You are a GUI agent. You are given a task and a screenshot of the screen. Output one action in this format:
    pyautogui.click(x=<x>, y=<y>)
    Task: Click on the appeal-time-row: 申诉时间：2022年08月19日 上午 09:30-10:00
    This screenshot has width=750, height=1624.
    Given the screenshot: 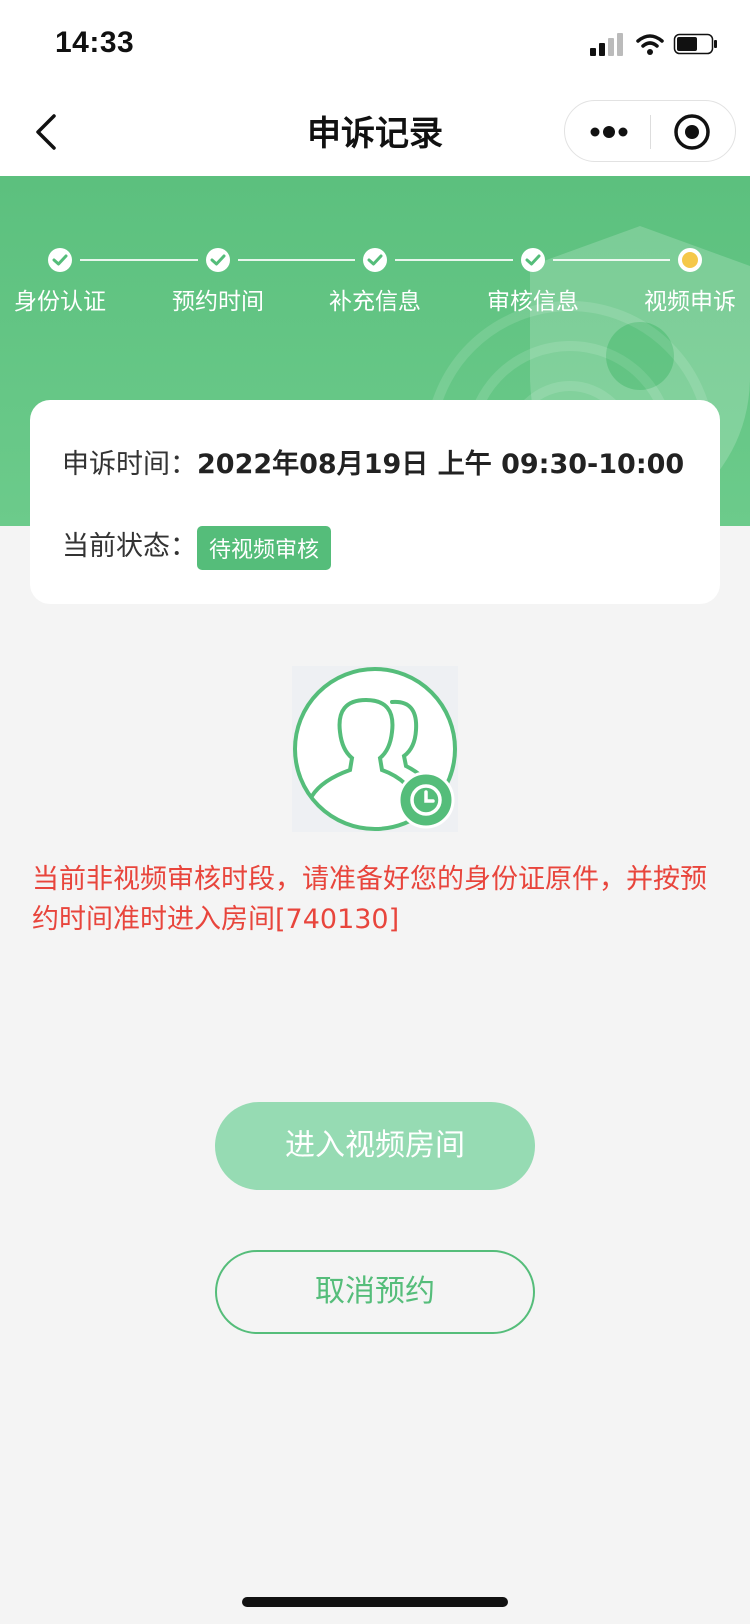 What is the action you would take?
    pyautogui.click(x=373, y=461)
    